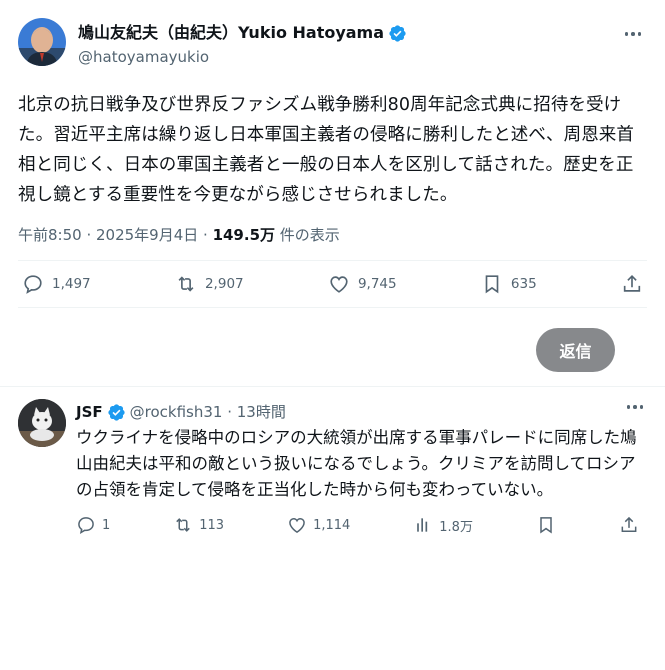 This screenshot has height=670, width=665. What do you see at coordinates (361, 412) in the screenshot?
I see `reply-header: JSF @rockfish31 · 13時間` at bounding box center [361, 412].